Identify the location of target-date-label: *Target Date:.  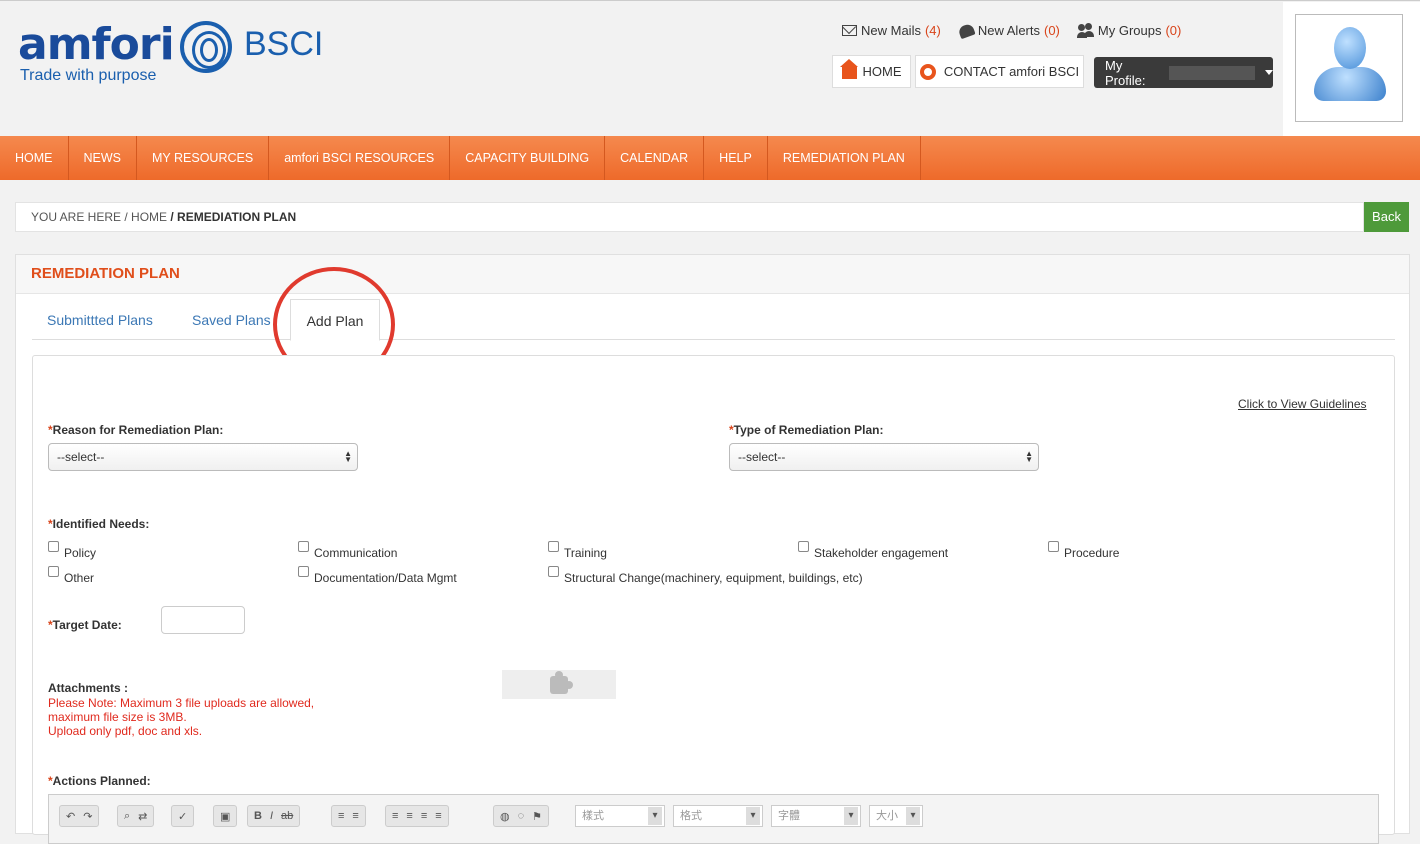
(85, 625).